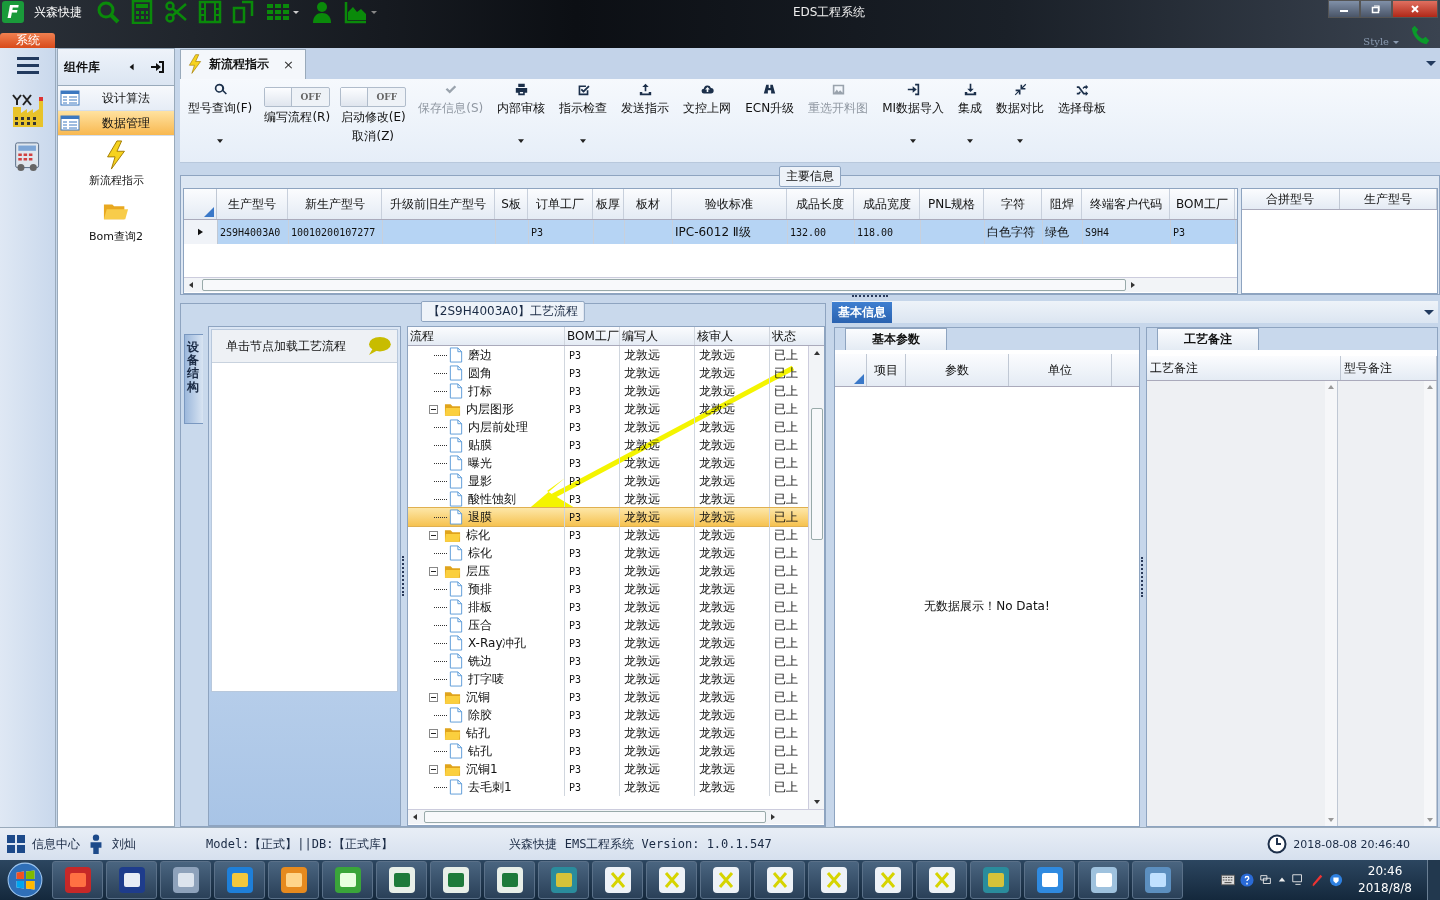 The height and width of the screenshot is (900, 1440). I want to click on ribbon-button: MI数据导入, so click(913, 112).